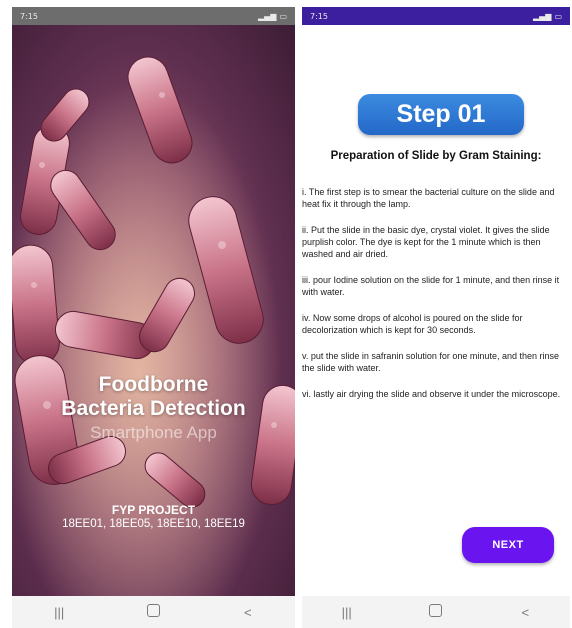  What do you see at coordinates (153, 432) in the screenshot?
I see `app-subtitle: Smartphone App` at bounding box center [153, 432].